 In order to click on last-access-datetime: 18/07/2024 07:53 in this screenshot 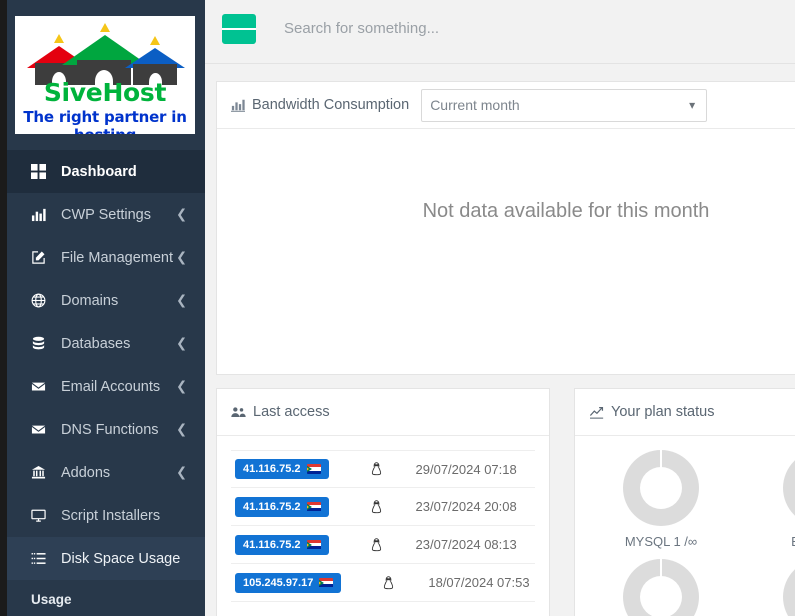, I will do `click(479, 582)`.